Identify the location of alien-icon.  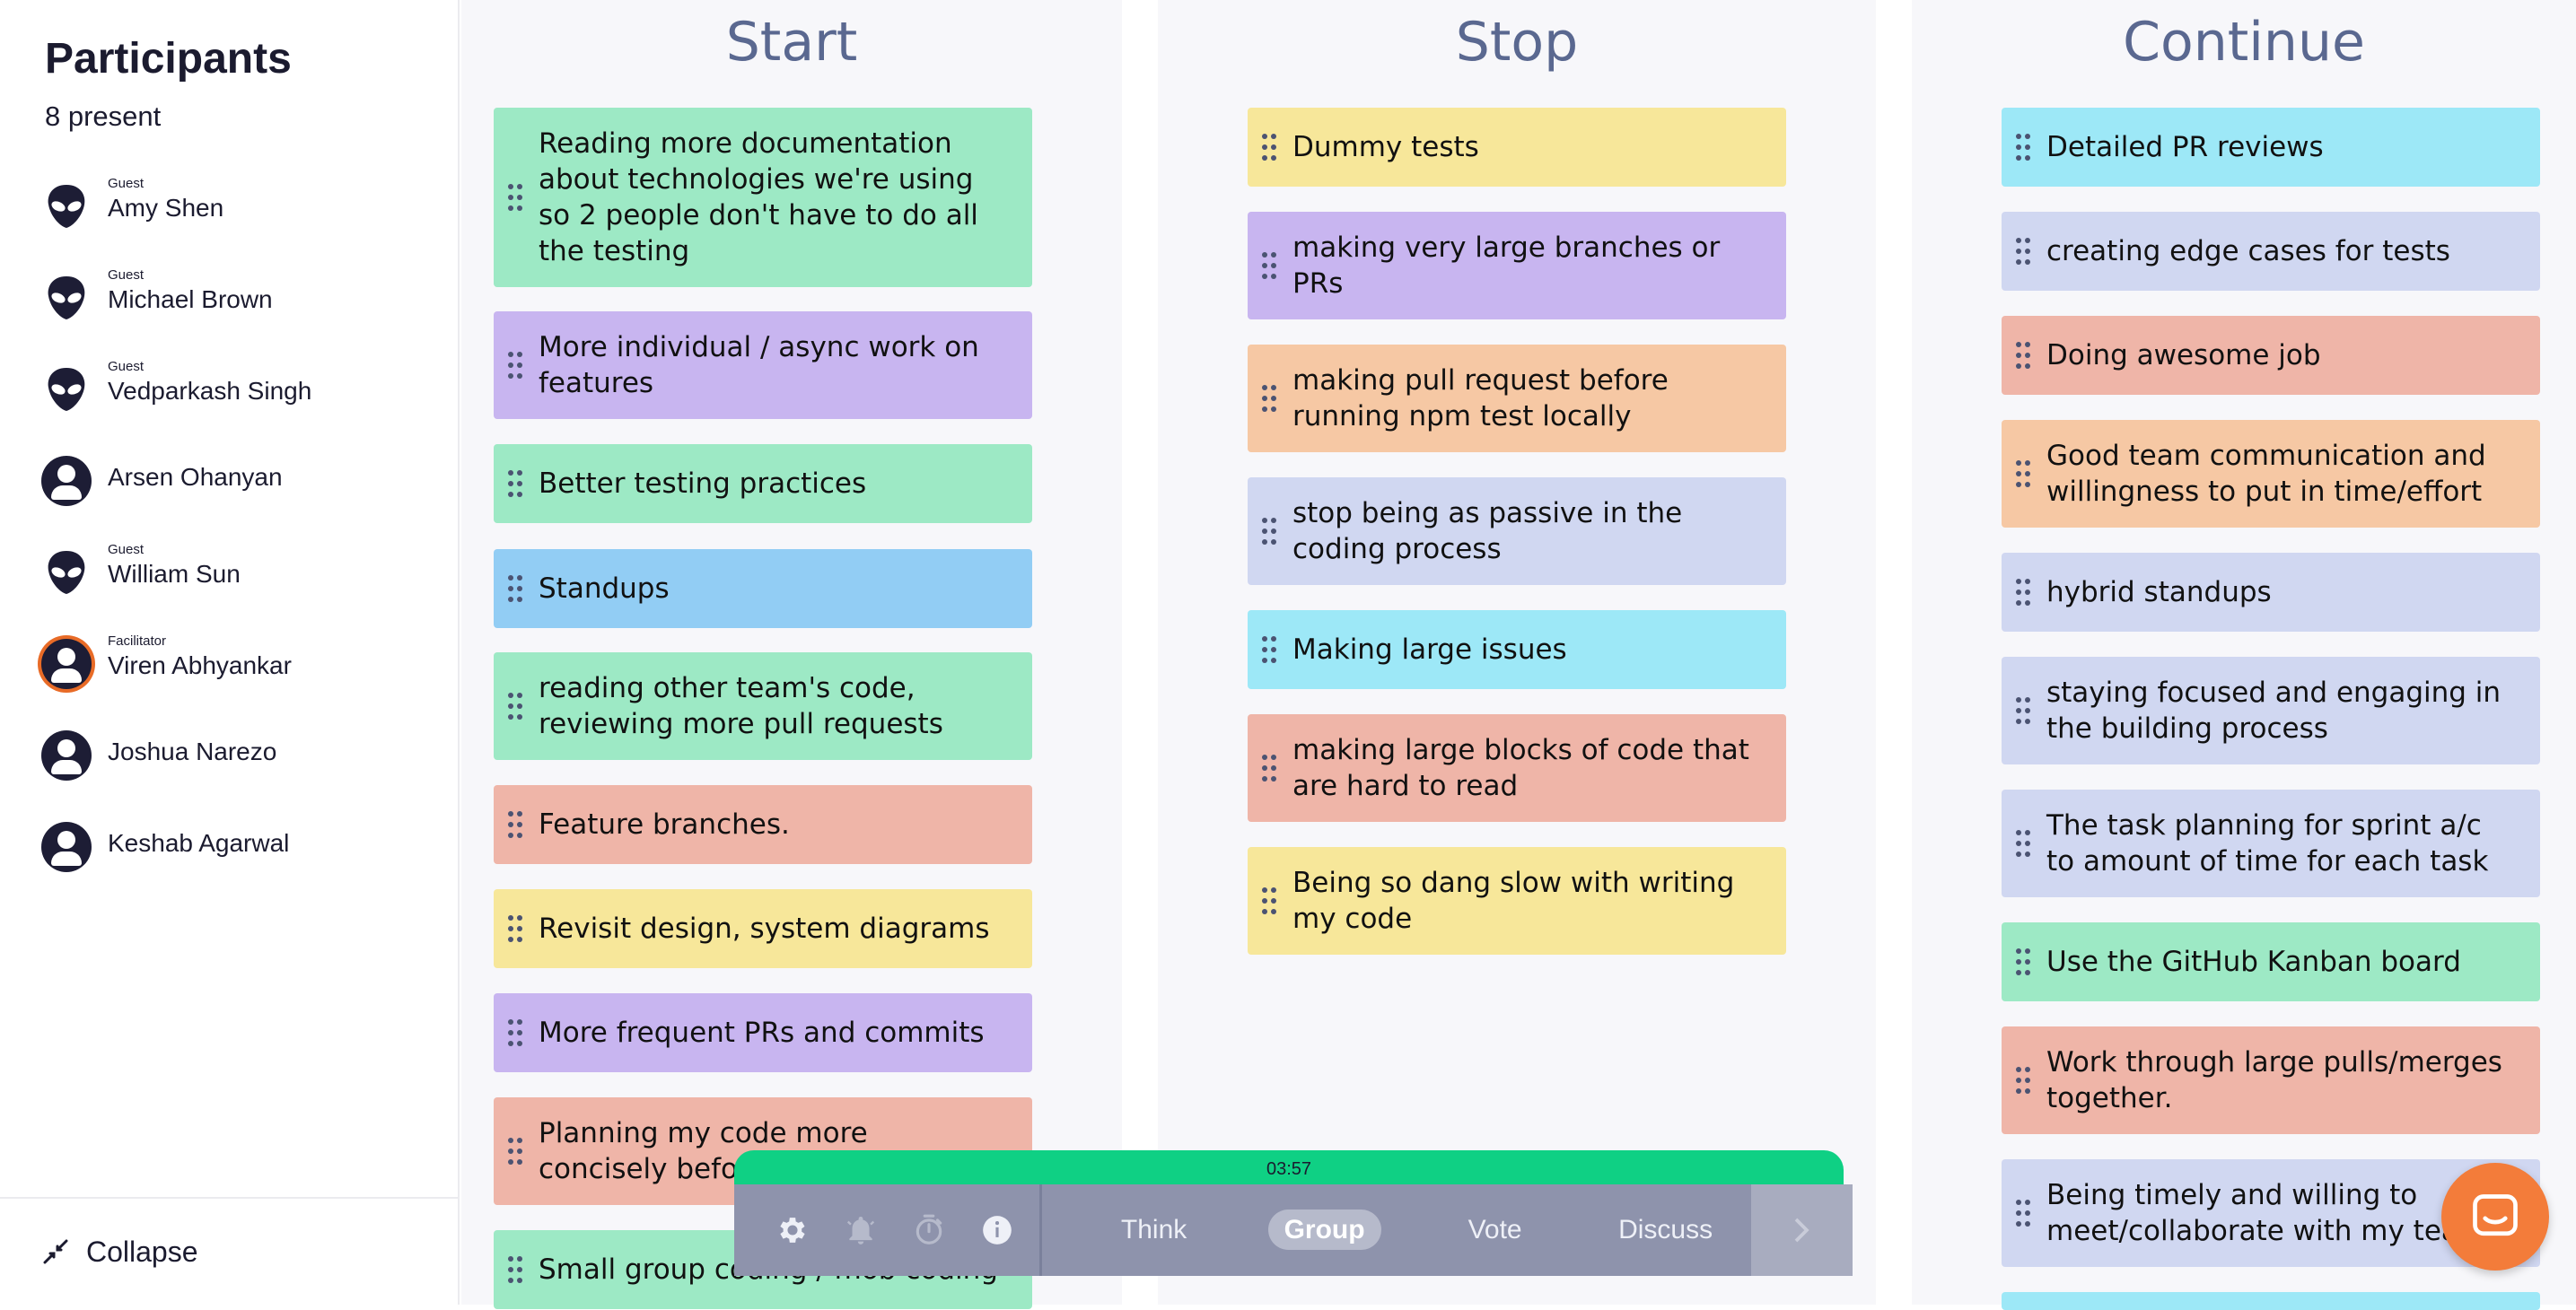
(66, 572).